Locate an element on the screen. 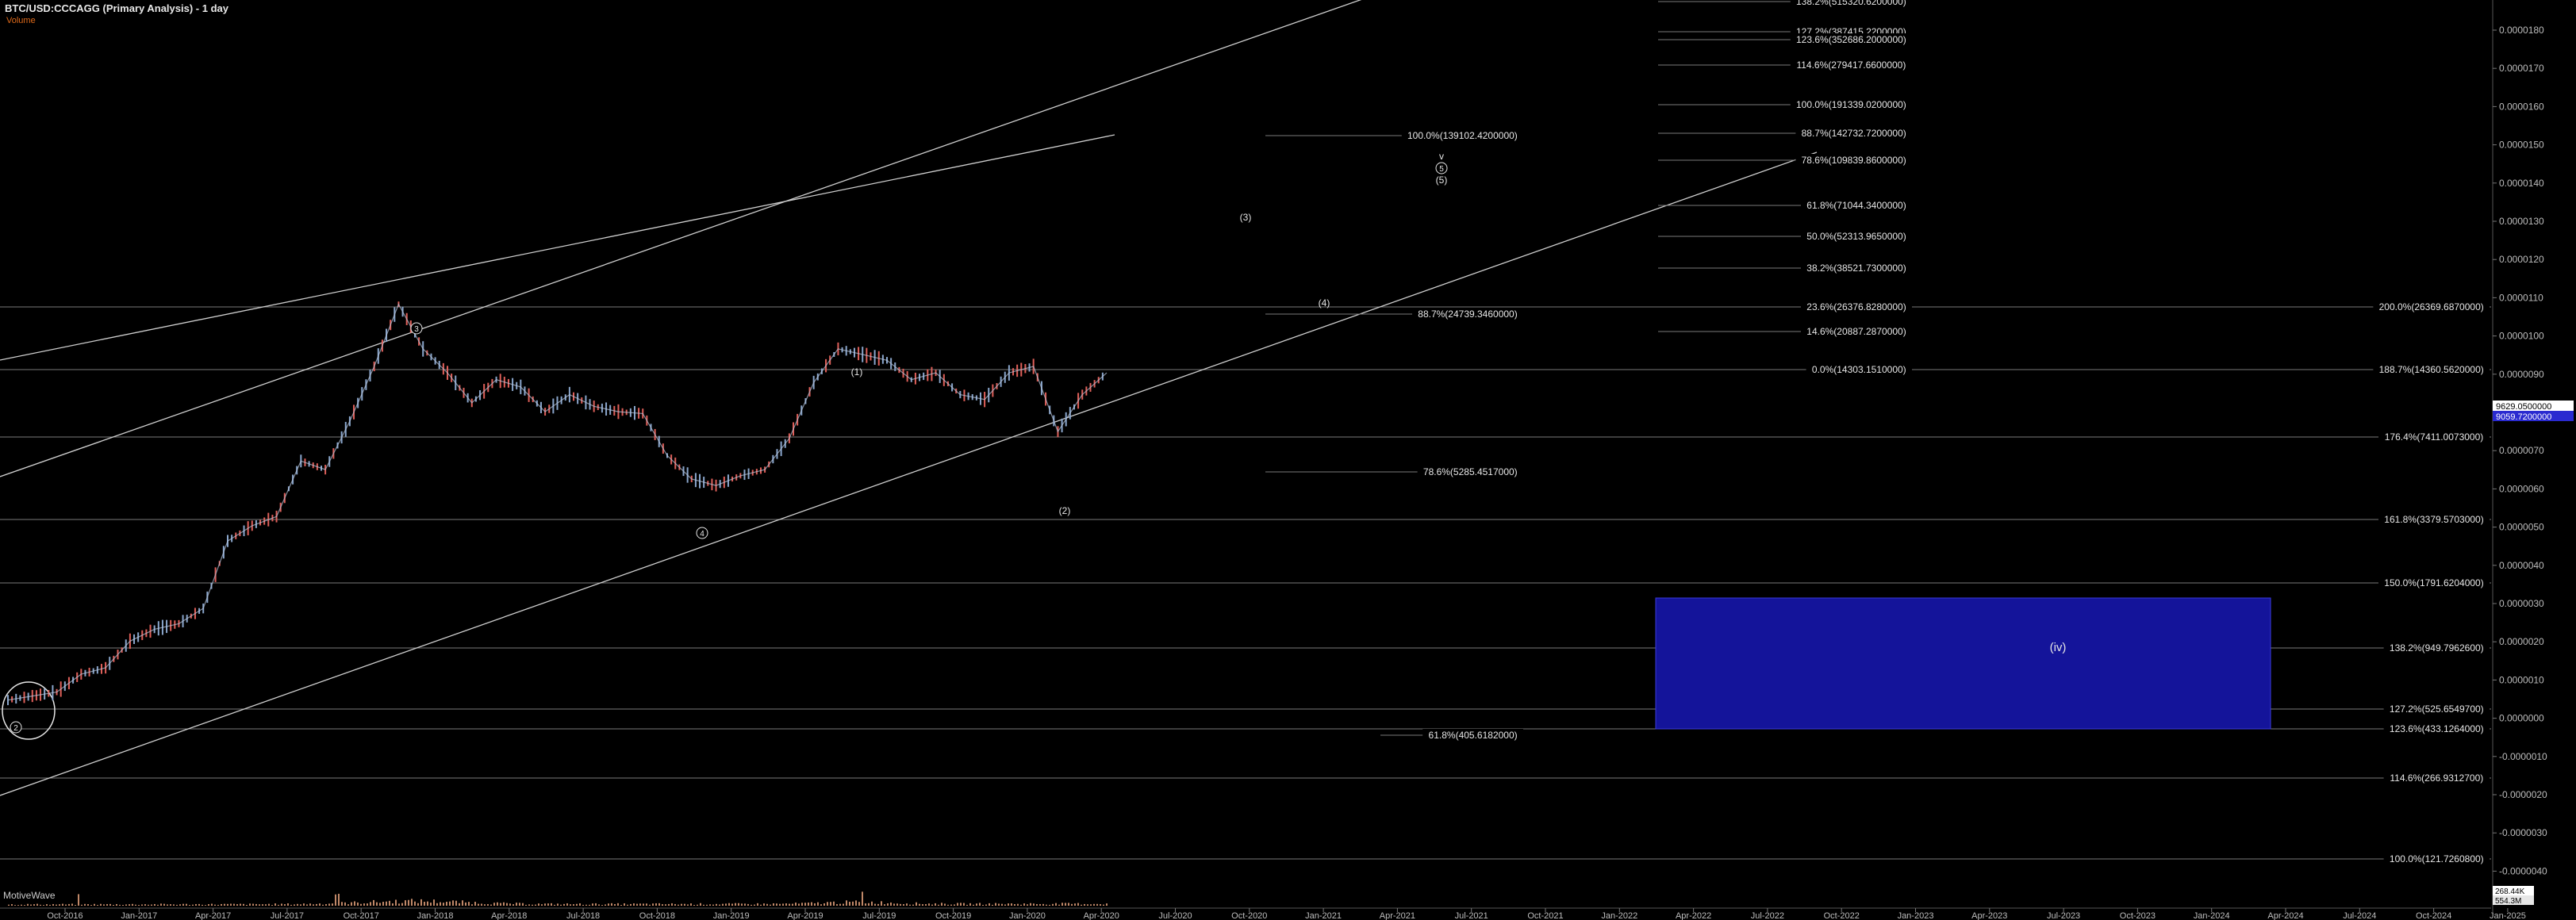 Image resolution: width=2576 pixels, height=920 pixels. x-tick-label: Jan-2024 is located at coordinates (2212, 915).